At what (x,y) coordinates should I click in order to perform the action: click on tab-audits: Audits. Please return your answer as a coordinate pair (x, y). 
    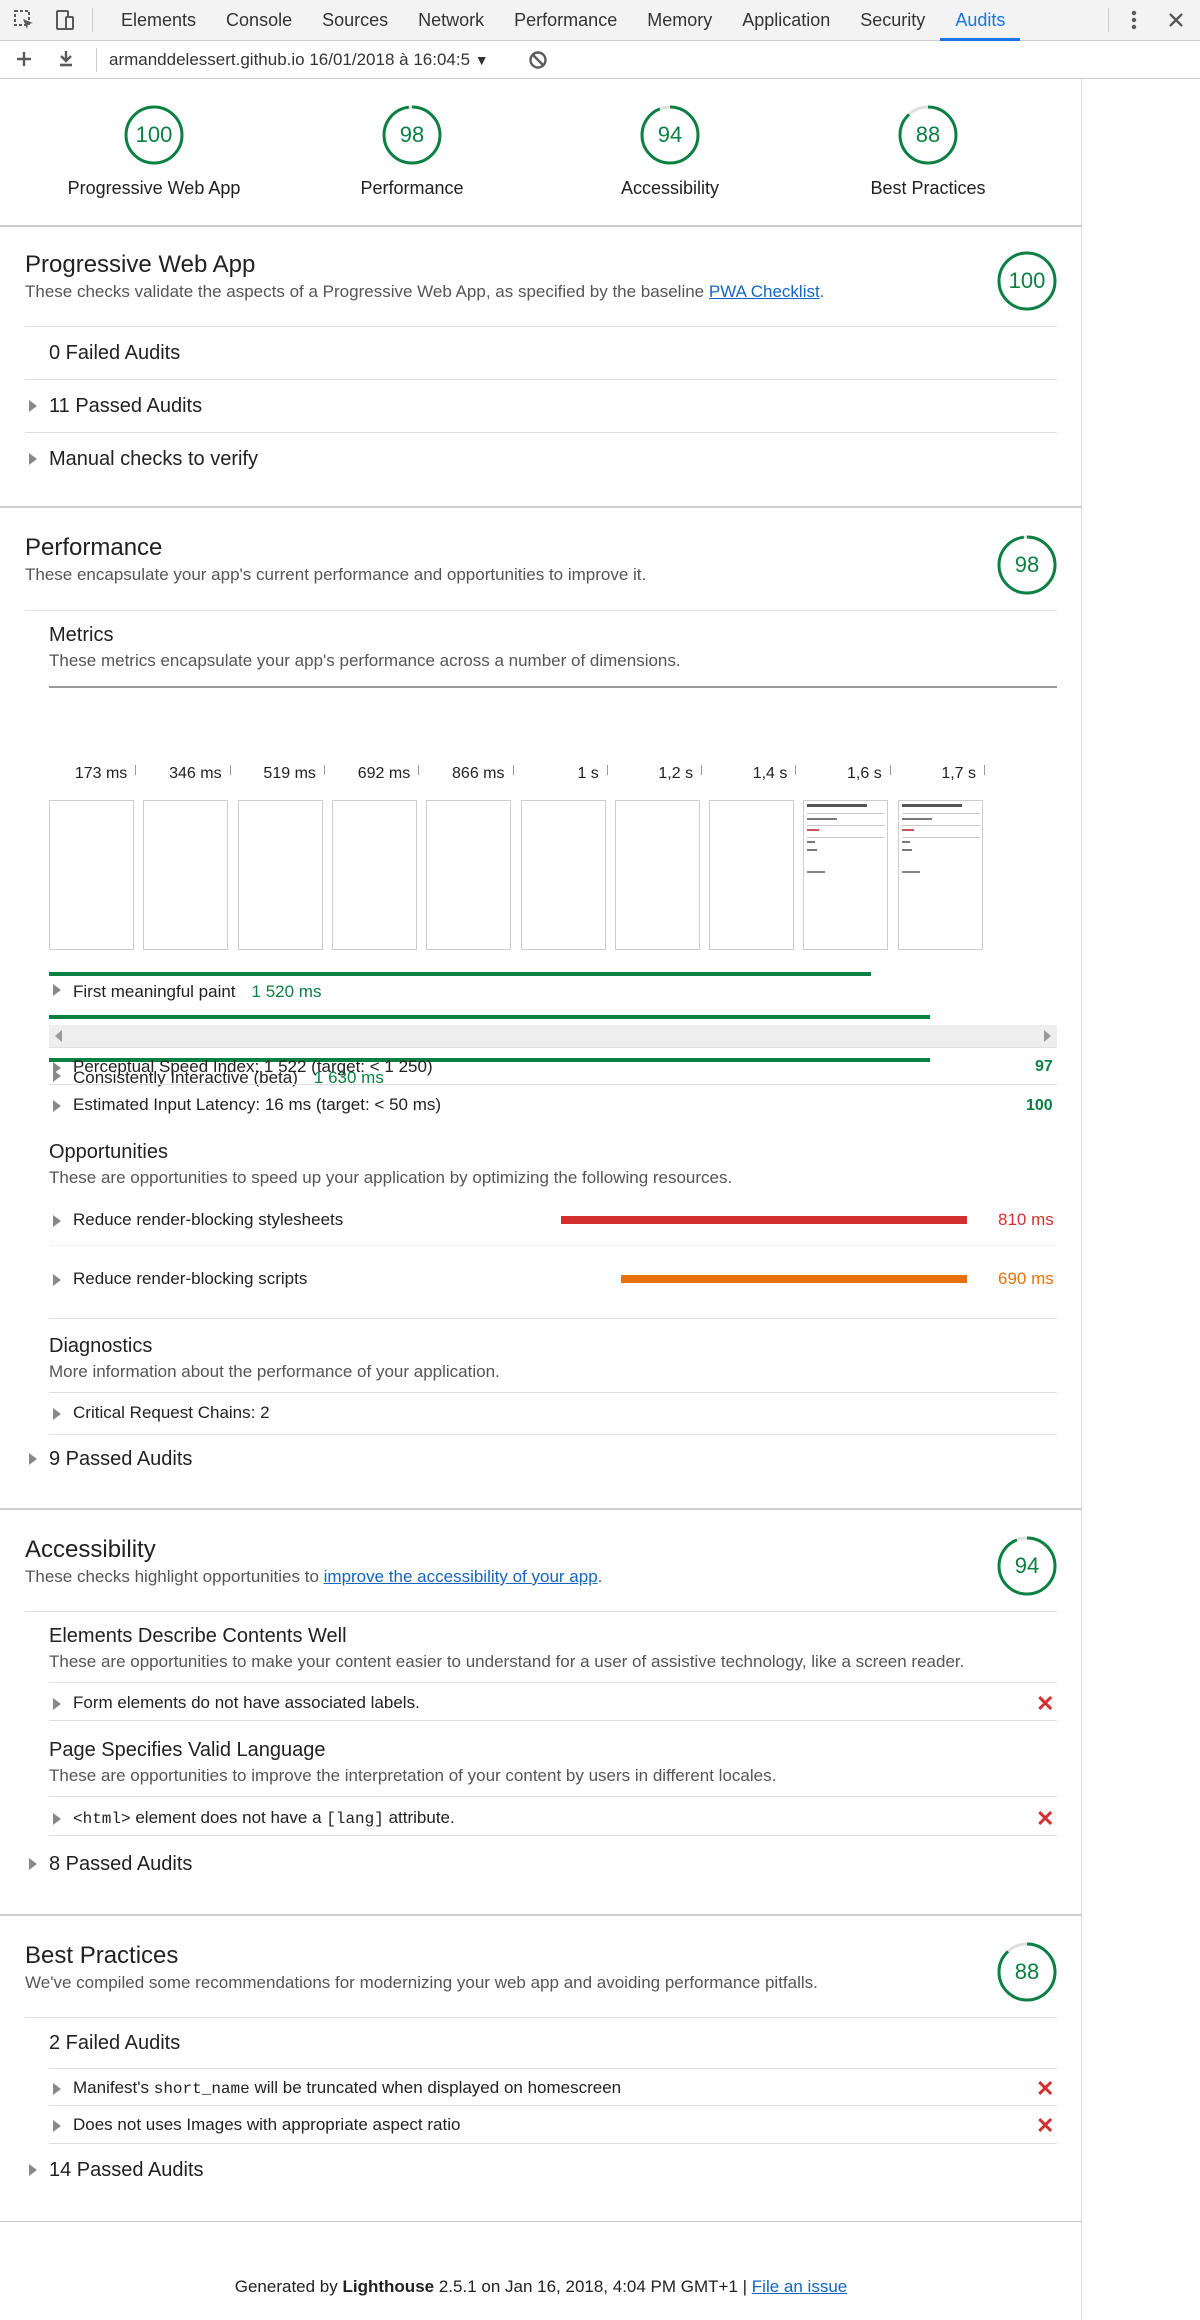
    Looking at the image, I should click on (980, 20).